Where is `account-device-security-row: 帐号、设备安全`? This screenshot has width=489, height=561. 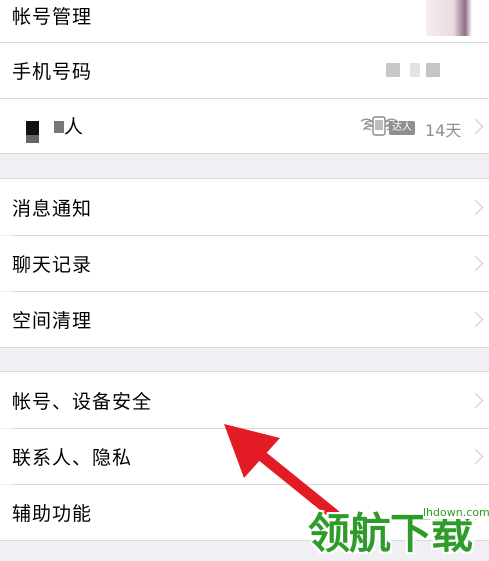
account-device-security-row: 帐号、设备安全 is located at coordinates (244, 400).